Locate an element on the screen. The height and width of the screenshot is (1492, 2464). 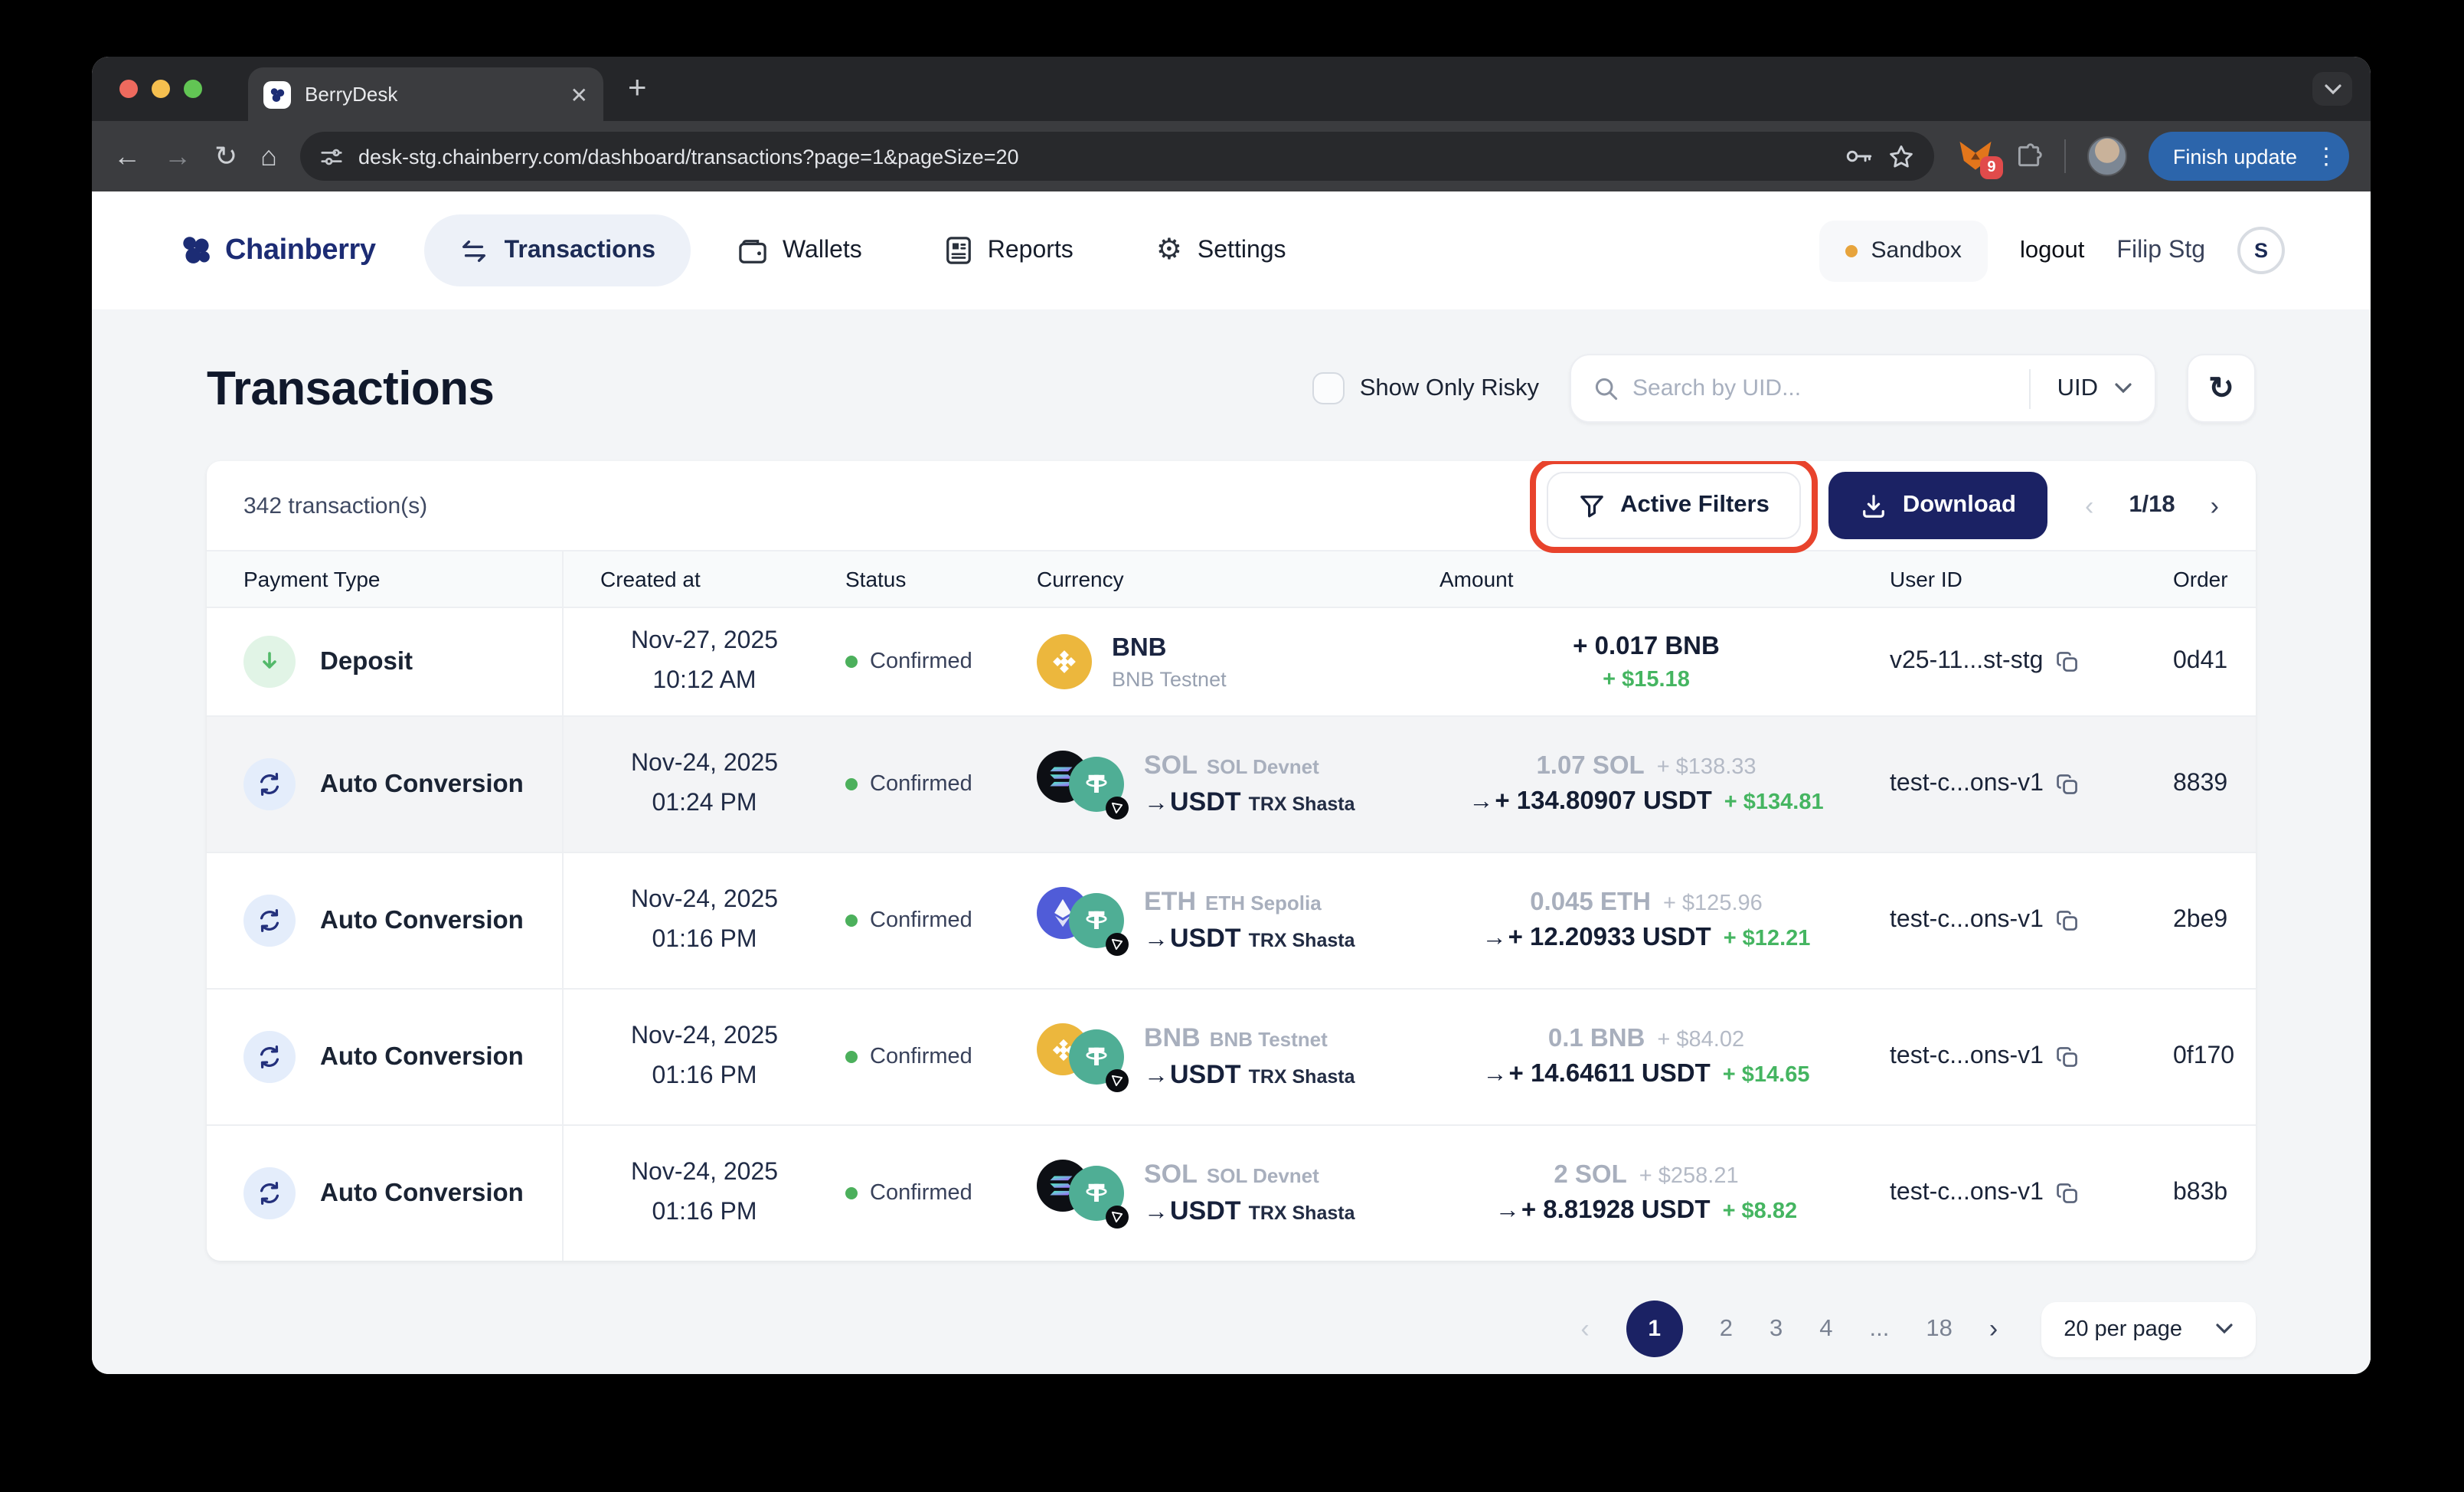
nav-transactions: Transactions is located at coordinates (557, 250).